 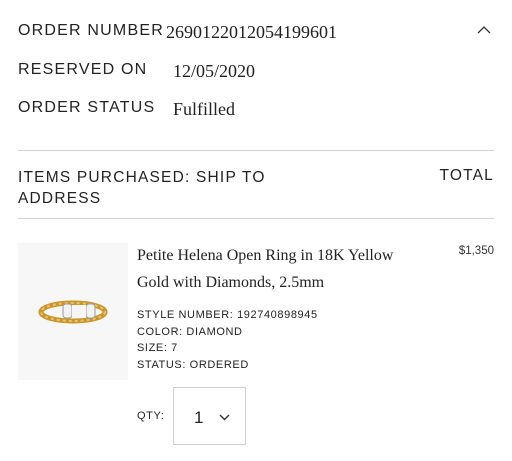 What do you see at coordinates (193, 364) in the screenshot?
I see `item-status: STATUS: ORDERED` at bounding box center [193, 364].